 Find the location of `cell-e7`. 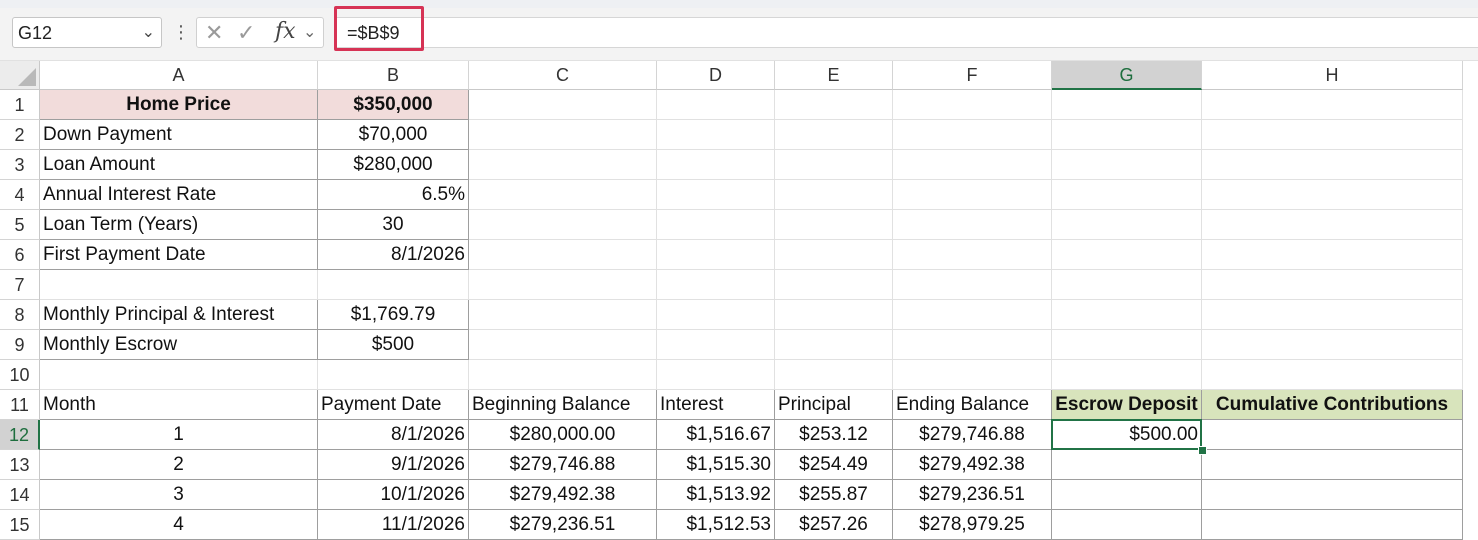

cell-e7 is located at coordinates (834, 285).